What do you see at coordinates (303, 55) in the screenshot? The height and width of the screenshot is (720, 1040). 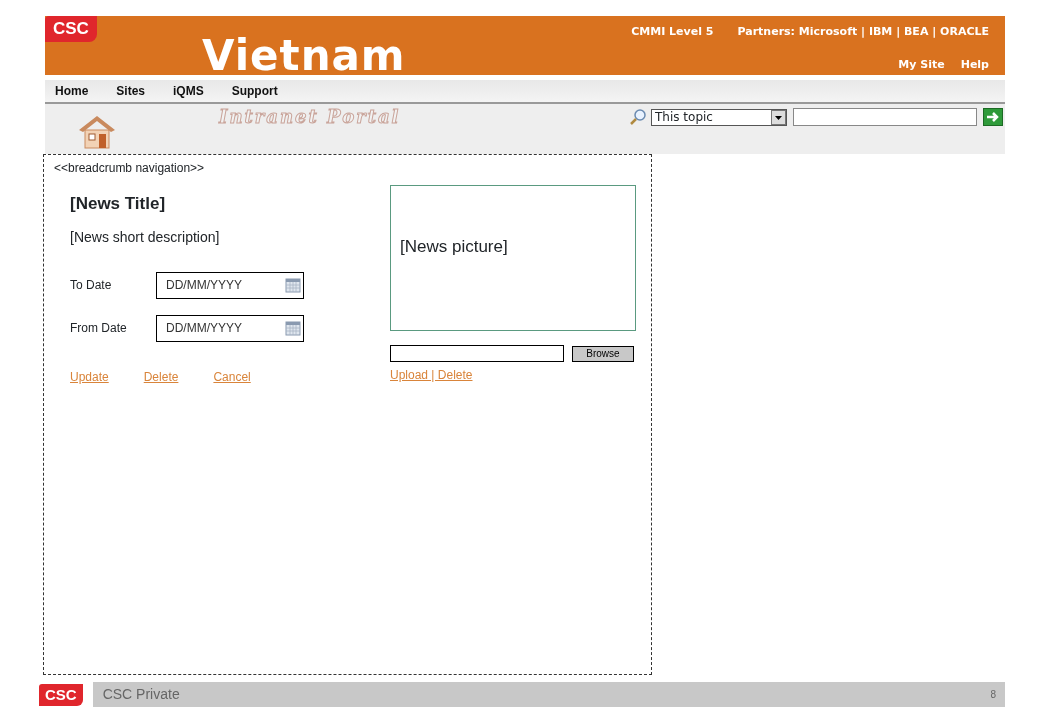 I see `banner-title: Vietnam` at bounding box center [303, 55].